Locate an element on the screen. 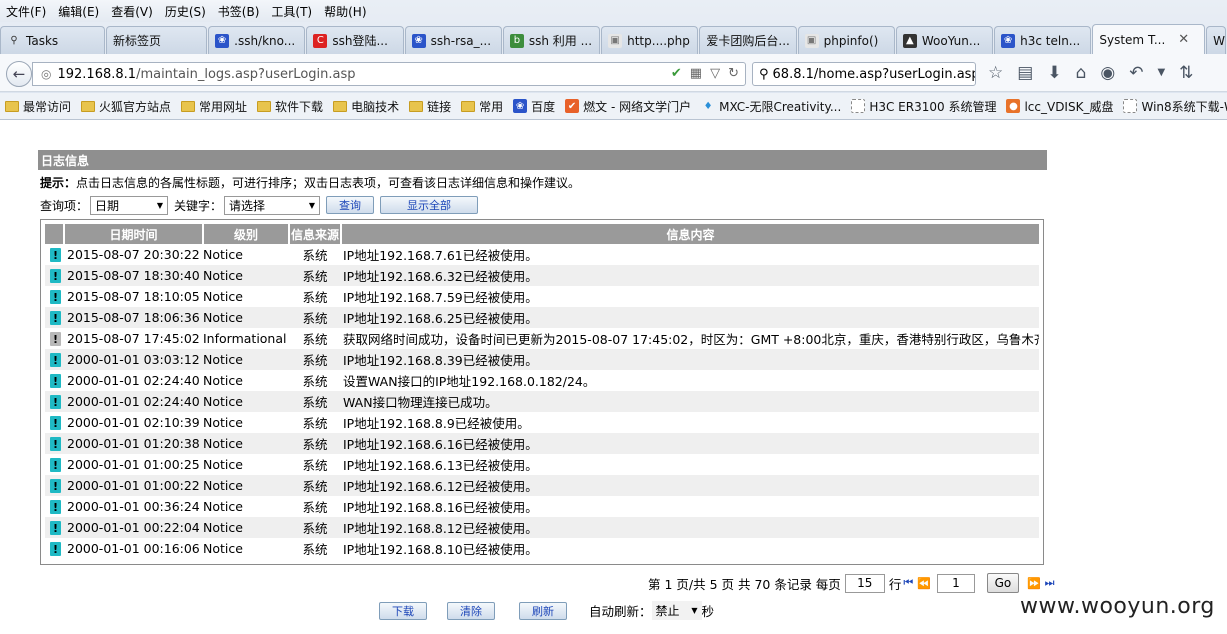 This screenshot has width=1227, height=634. per-page-input: 15 is located at coordinates (864, 583).